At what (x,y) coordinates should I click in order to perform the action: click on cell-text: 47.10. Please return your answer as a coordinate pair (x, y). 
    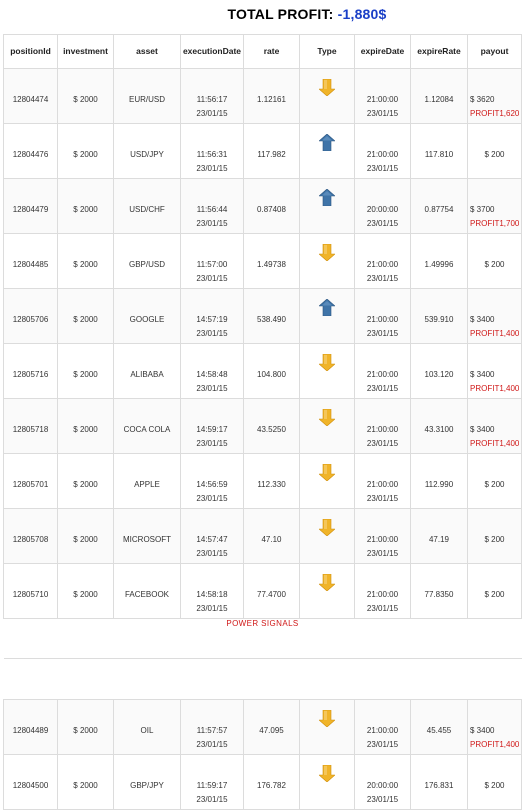
    Looking at the image, I should click on (271, 539).